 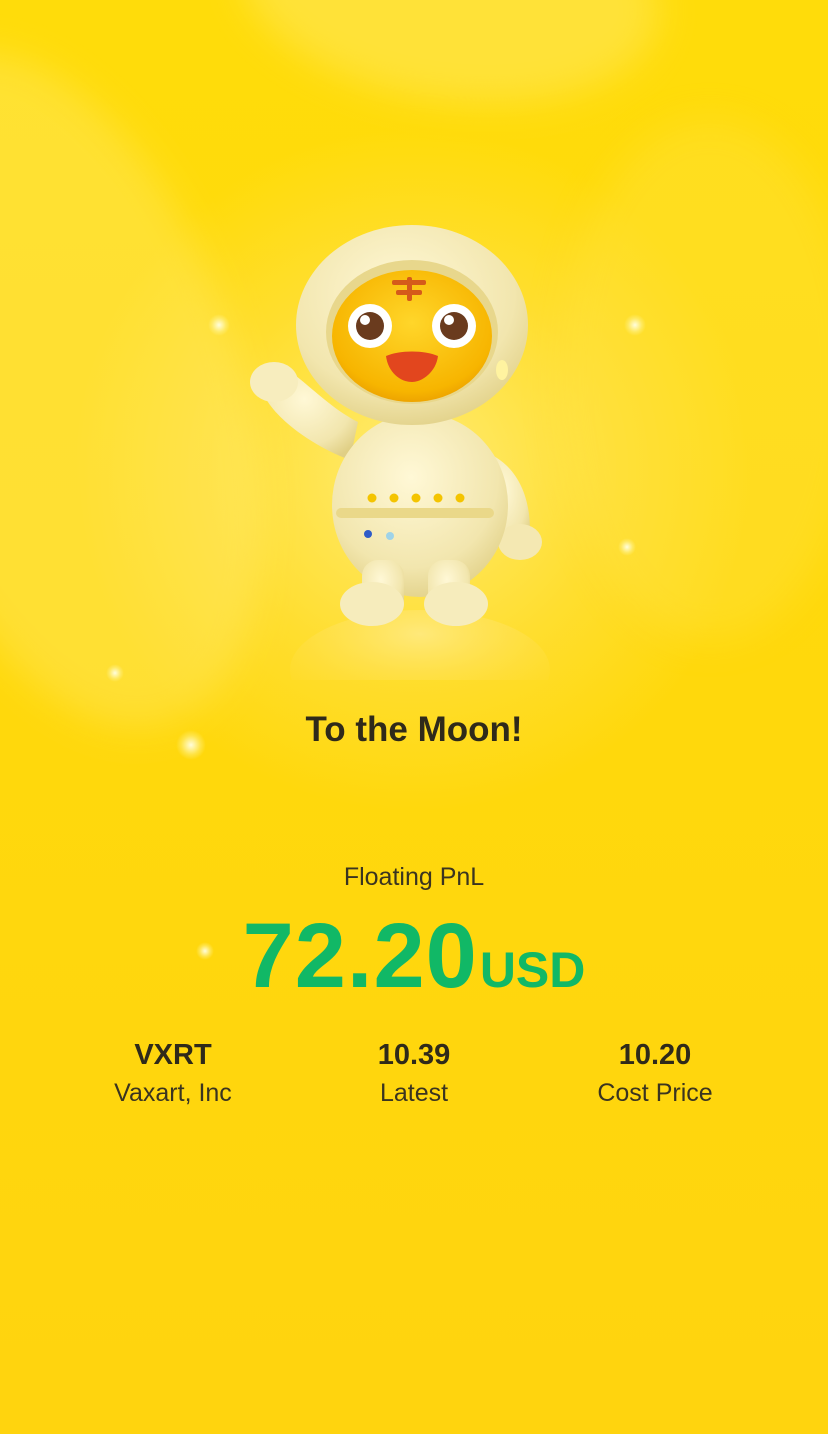 I want to click on floating-pnl-value: 72.20USD, so click(x=414, y=956).